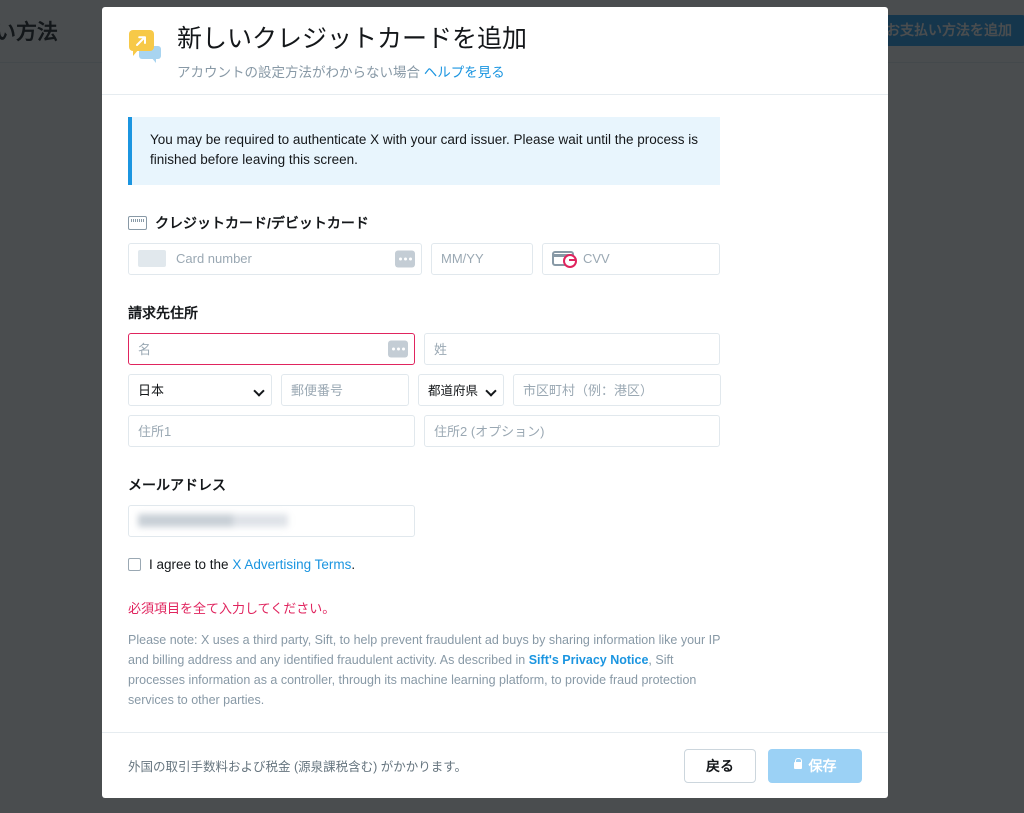 The height and width of the screenshot is (813, 1024). I want to click on modal-header-text: 新しいクレジットカードを追加 アカウントの設定方法がわからない場合 ヘルプを見る, so click(352, 52).